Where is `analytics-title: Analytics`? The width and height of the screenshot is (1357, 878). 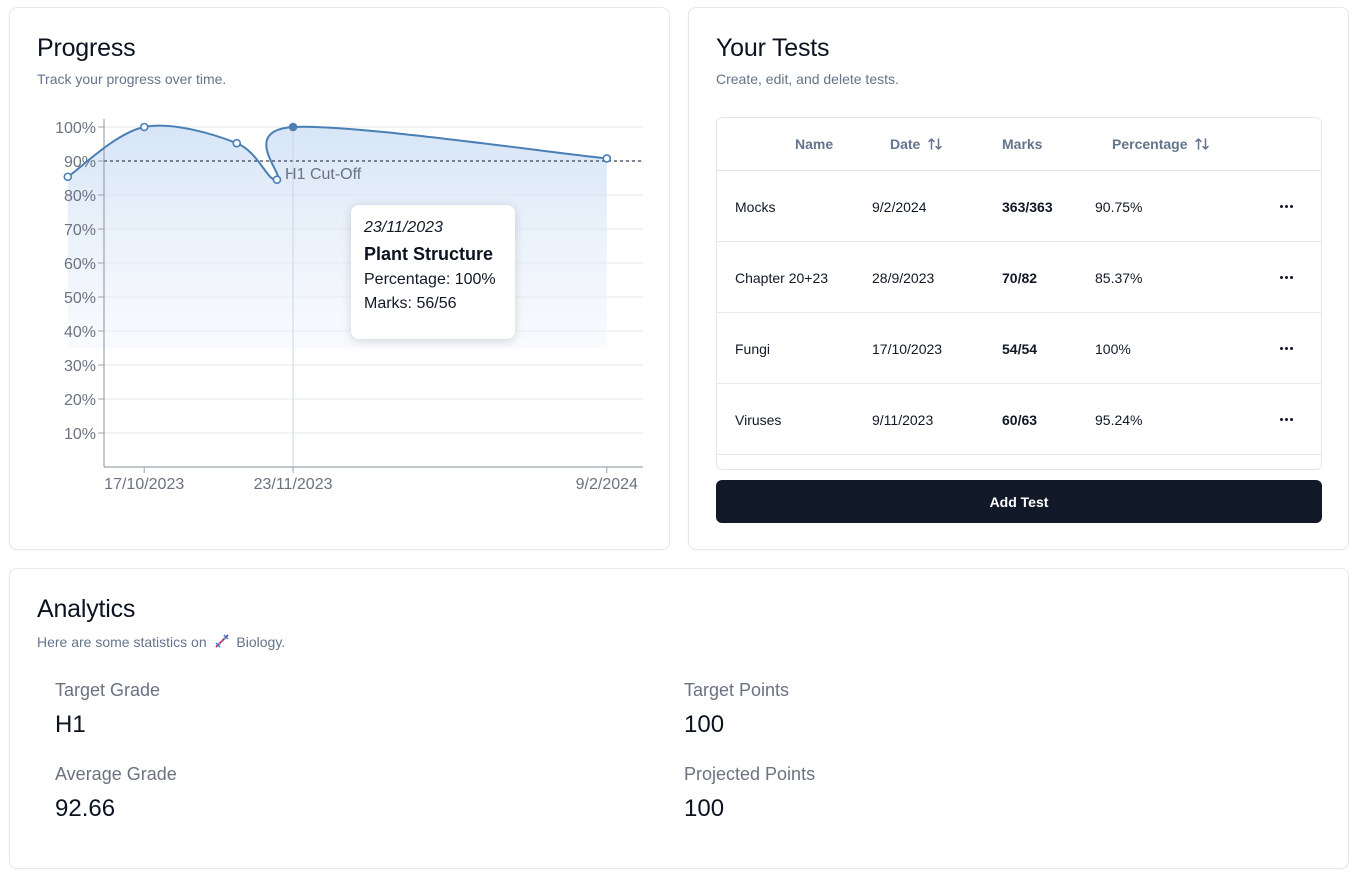
analytics-title: Analytics is located at coordinates (86, 609).